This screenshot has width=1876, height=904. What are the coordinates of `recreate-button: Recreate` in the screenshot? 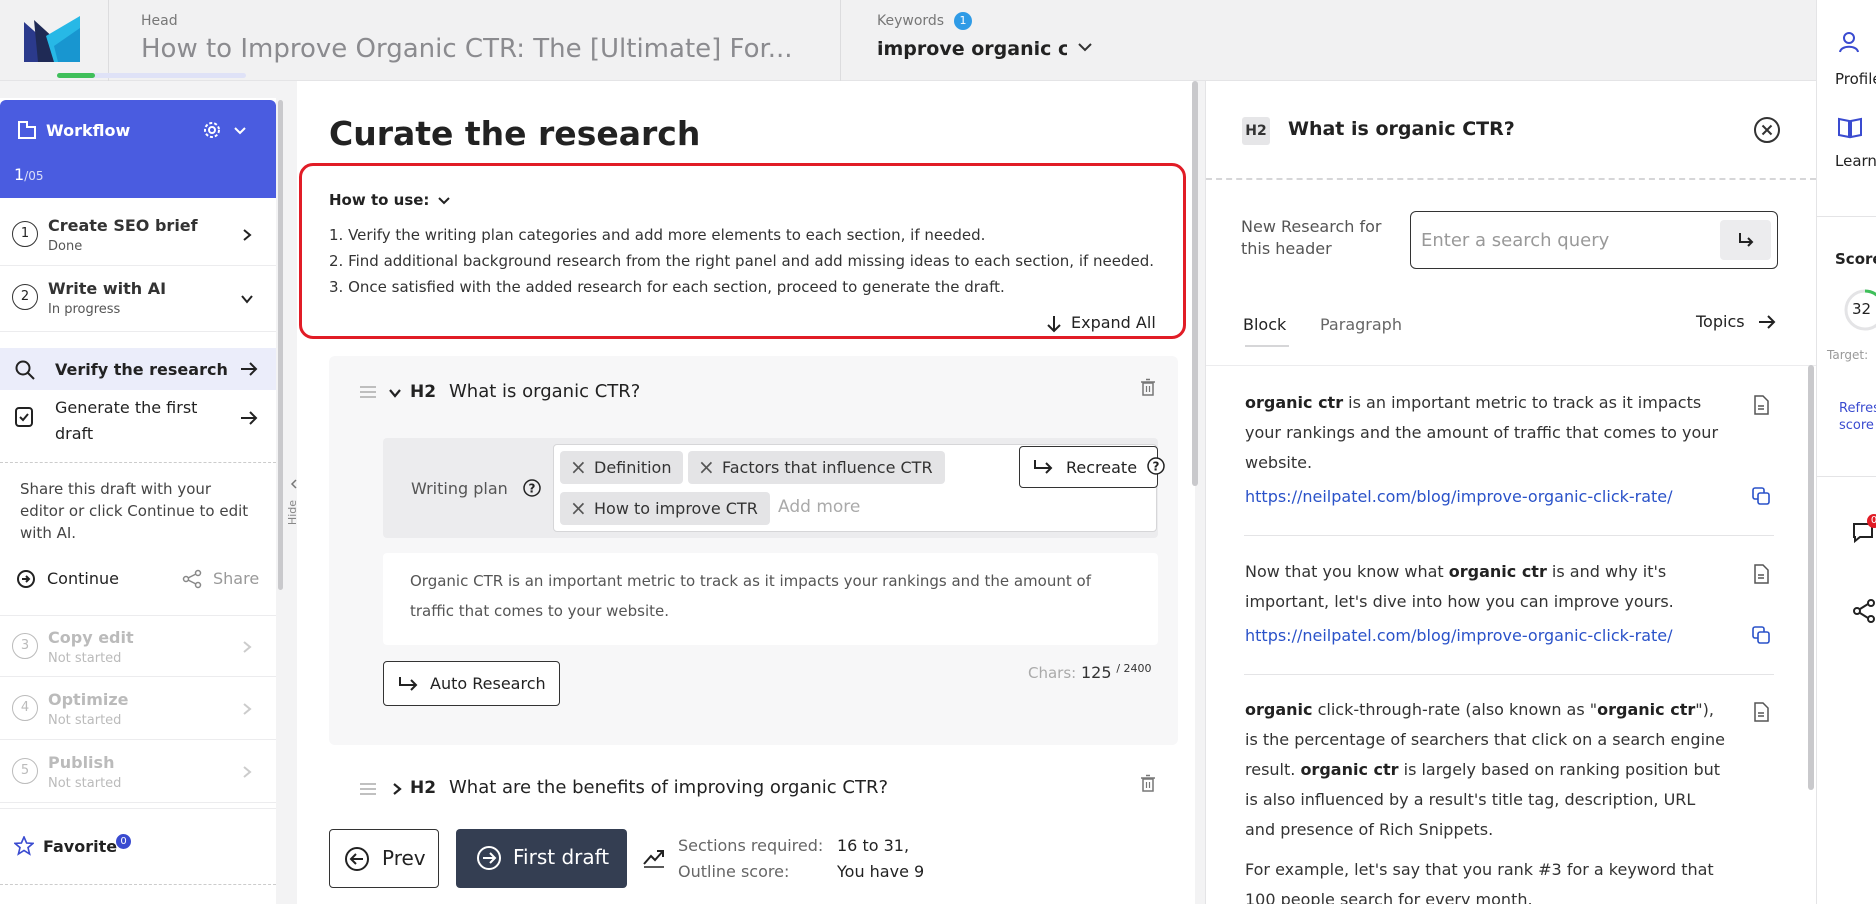 It's located at (1088, 467).